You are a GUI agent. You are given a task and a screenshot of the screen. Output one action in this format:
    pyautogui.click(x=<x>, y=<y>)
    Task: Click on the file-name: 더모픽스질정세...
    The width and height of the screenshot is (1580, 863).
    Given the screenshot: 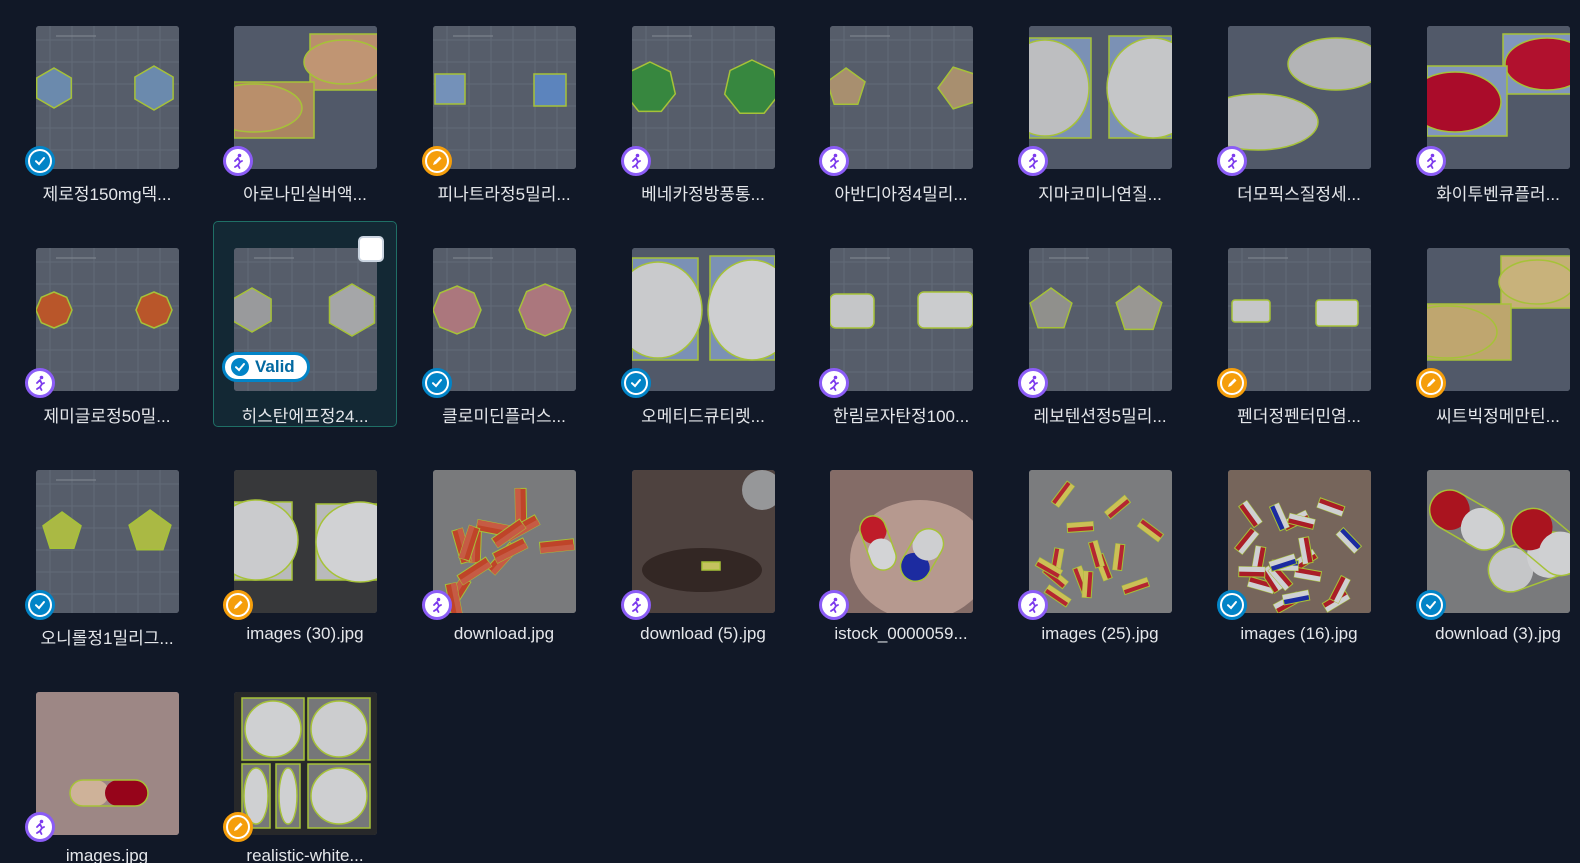 What is the action you would take?
    pyautogui.click(x=1299, y=194)
    